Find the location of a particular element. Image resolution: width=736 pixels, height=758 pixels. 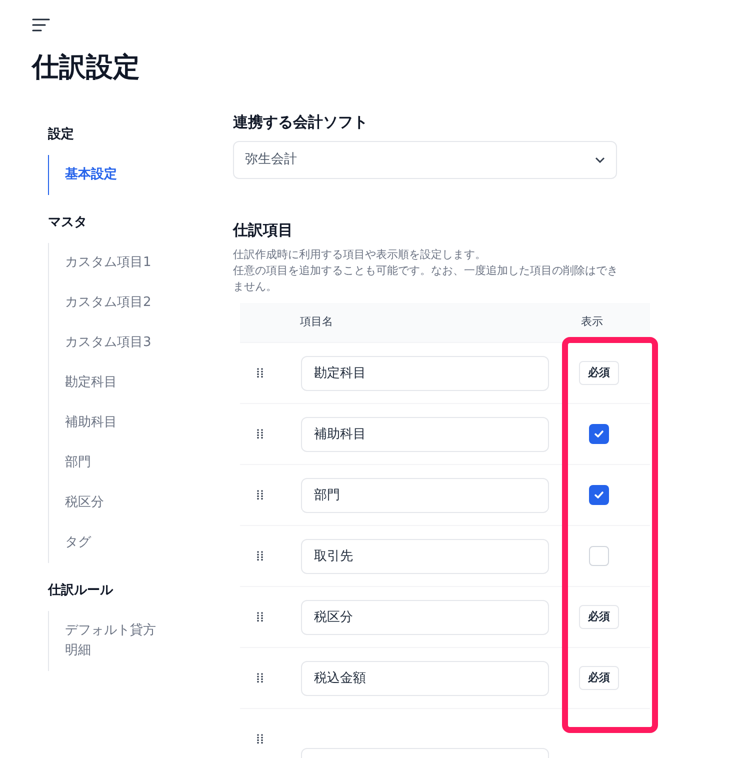

sidebar-item: 税区分 is located at coordinates (107, 503).